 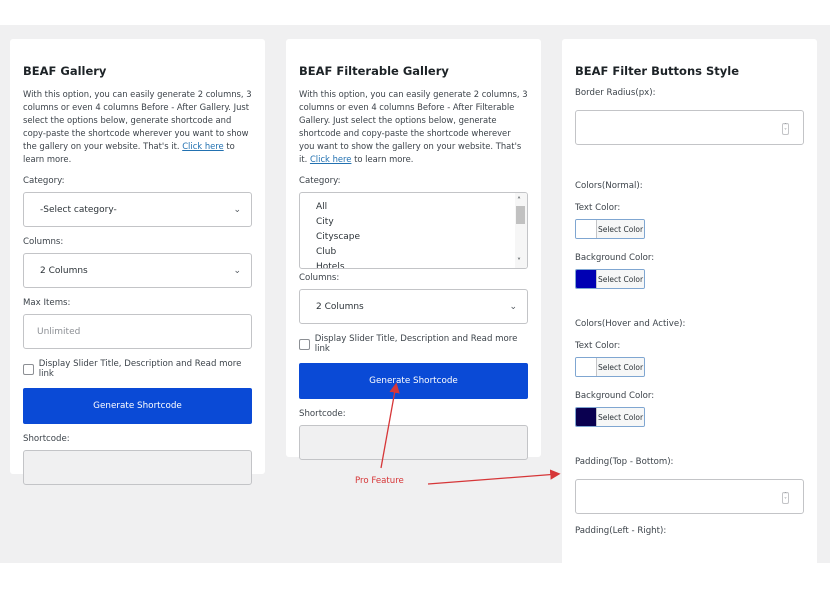 I want to click on pro-feature-annotation: Pro Feature, so click(x=379, y=481).